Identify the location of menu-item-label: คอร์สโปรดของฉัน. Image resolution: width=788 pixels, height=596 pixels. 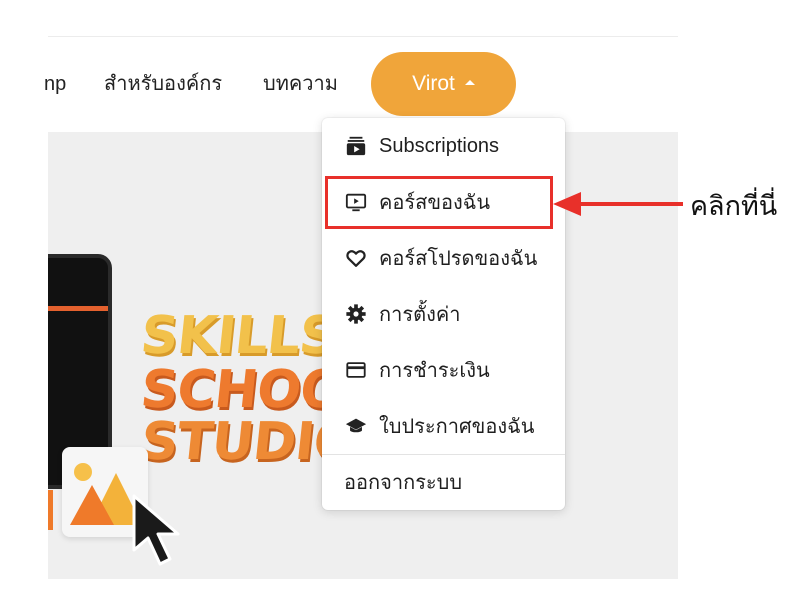
(458, 259).